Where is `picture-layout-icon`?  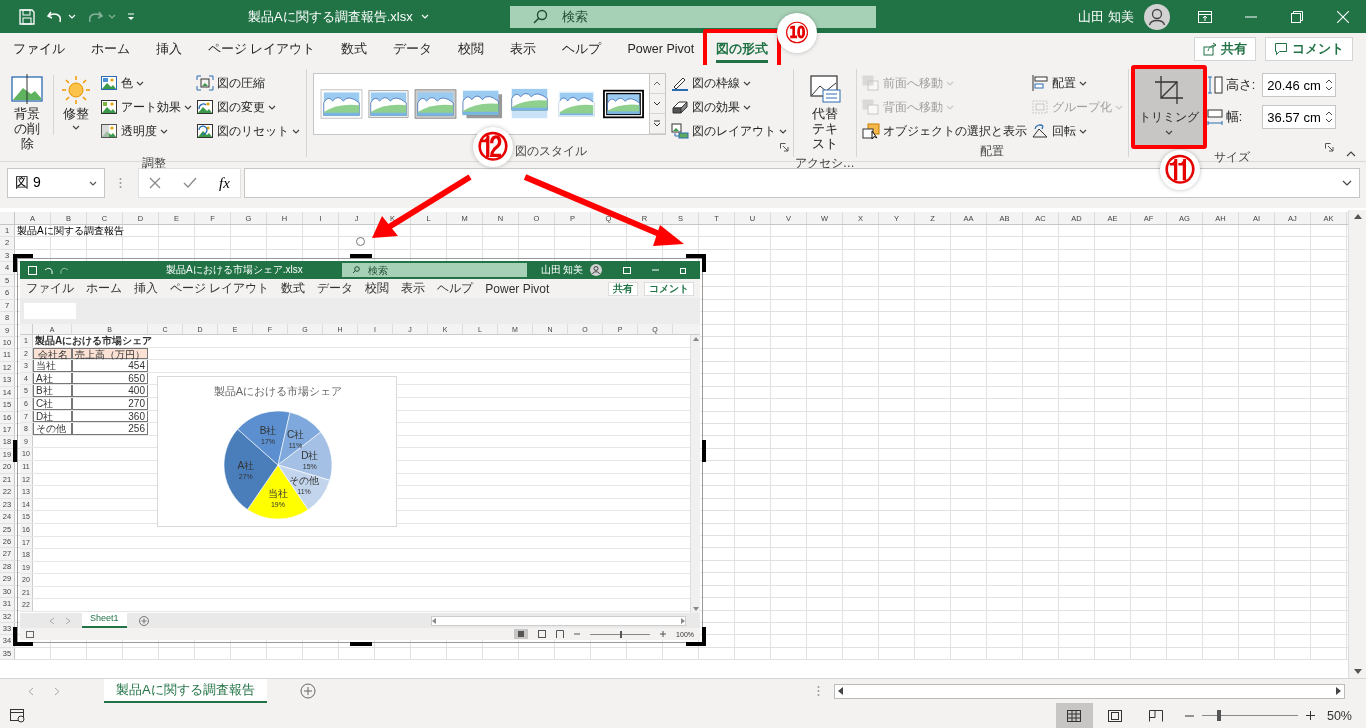
picture-layout-icon is located at coordinates (679, 131).